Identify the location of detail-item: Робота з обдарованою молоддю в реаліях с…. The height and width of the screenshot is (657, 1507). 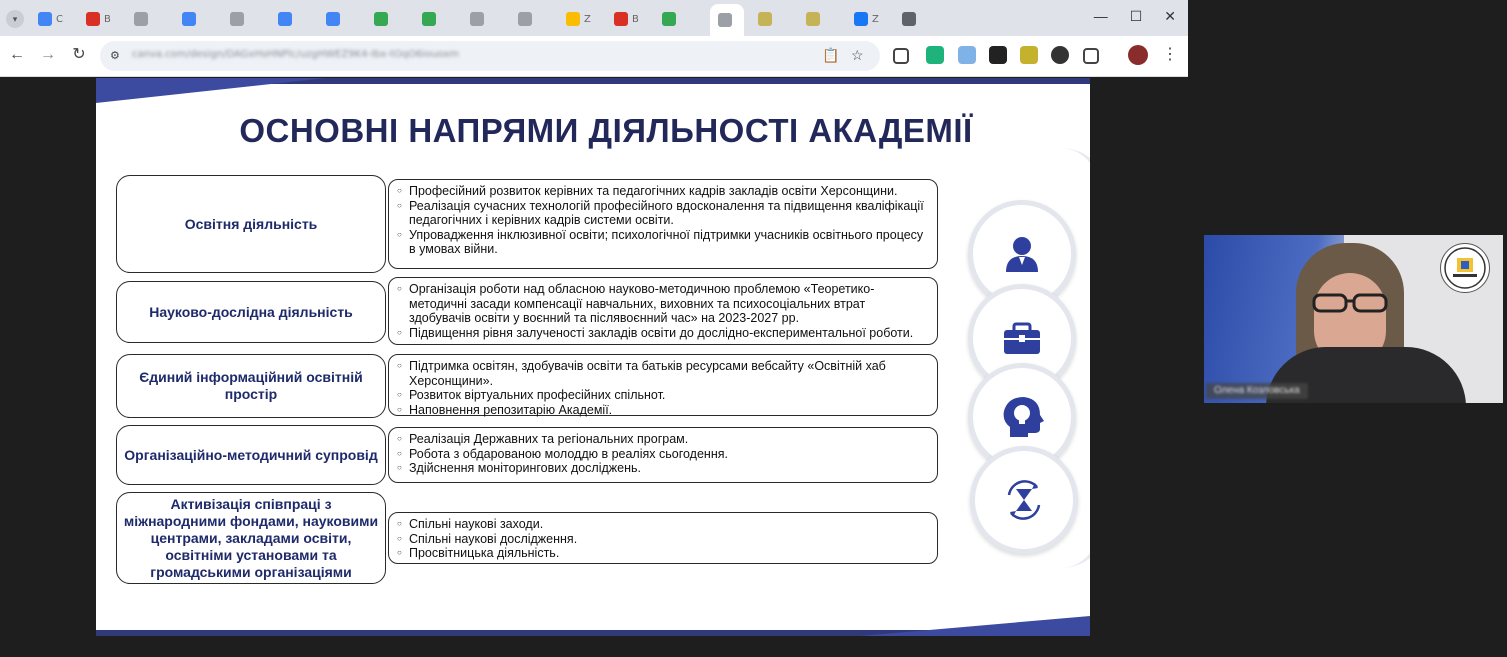
(663, 454).